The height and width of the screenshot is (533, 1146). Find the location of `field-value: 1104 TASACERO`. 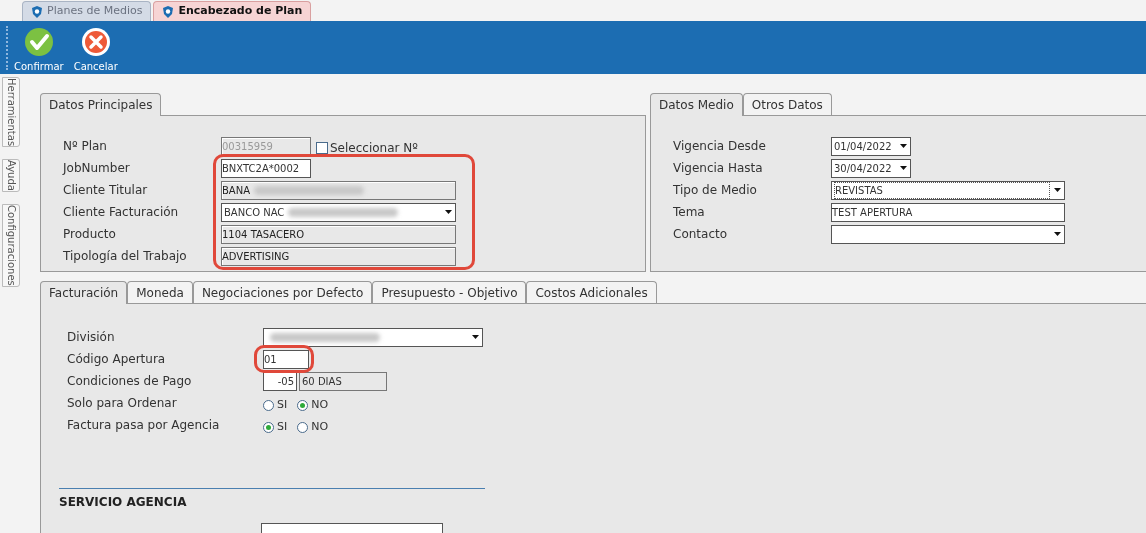

field-value: 1104 TASACERO is located at coordinates (263, 234).